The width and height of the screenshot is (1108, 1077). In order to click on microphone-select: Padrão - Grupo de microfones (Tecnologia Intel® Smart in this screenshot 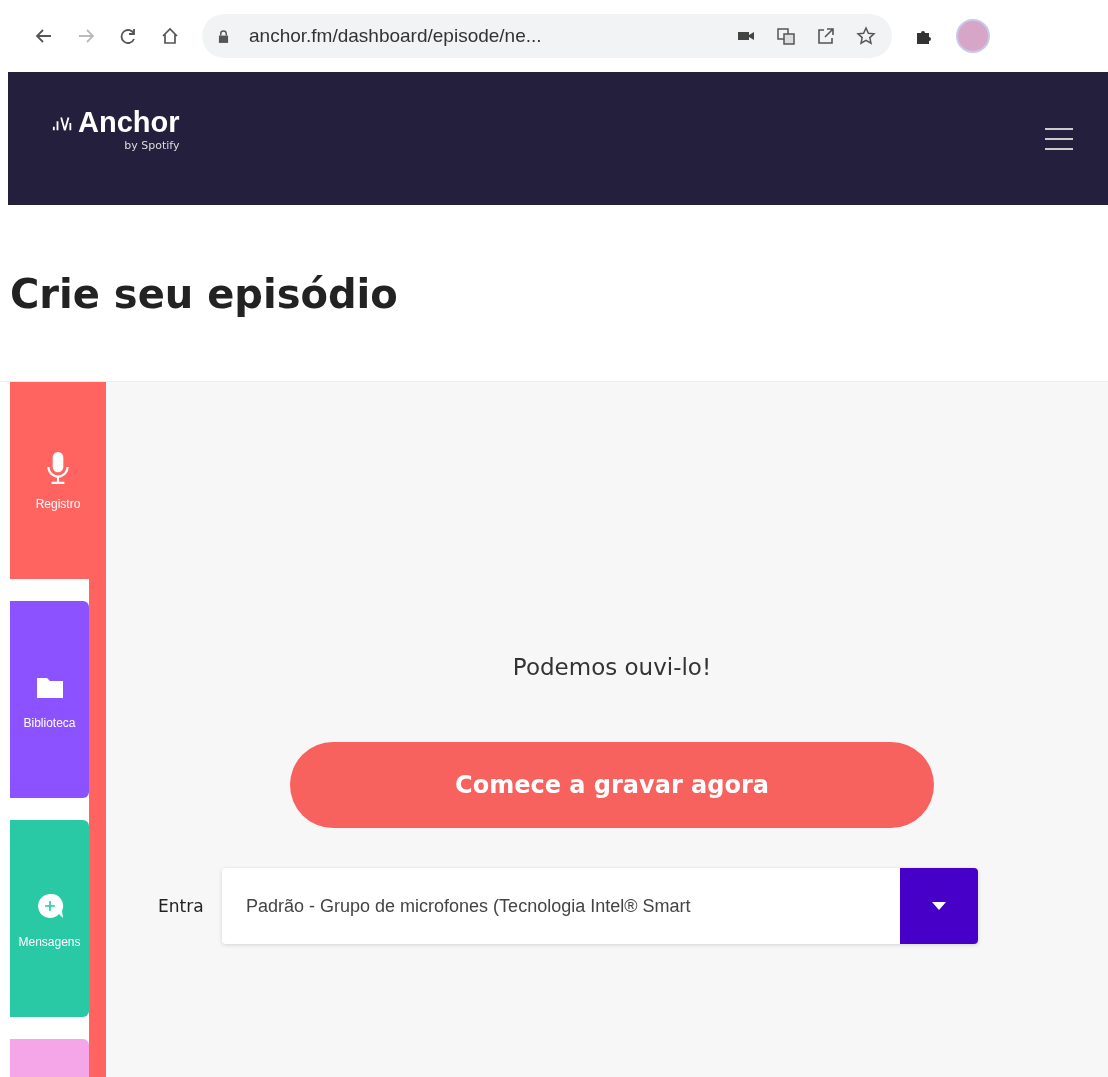, I will do `click(600, 906)`.